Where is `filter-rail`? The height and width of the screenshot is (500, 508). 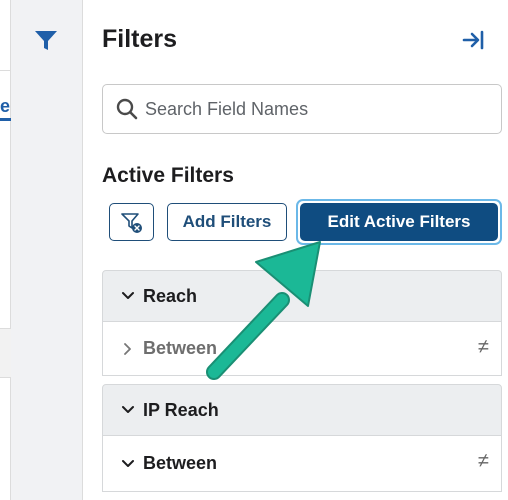 filter-rail is located at coordinates (47, 250).